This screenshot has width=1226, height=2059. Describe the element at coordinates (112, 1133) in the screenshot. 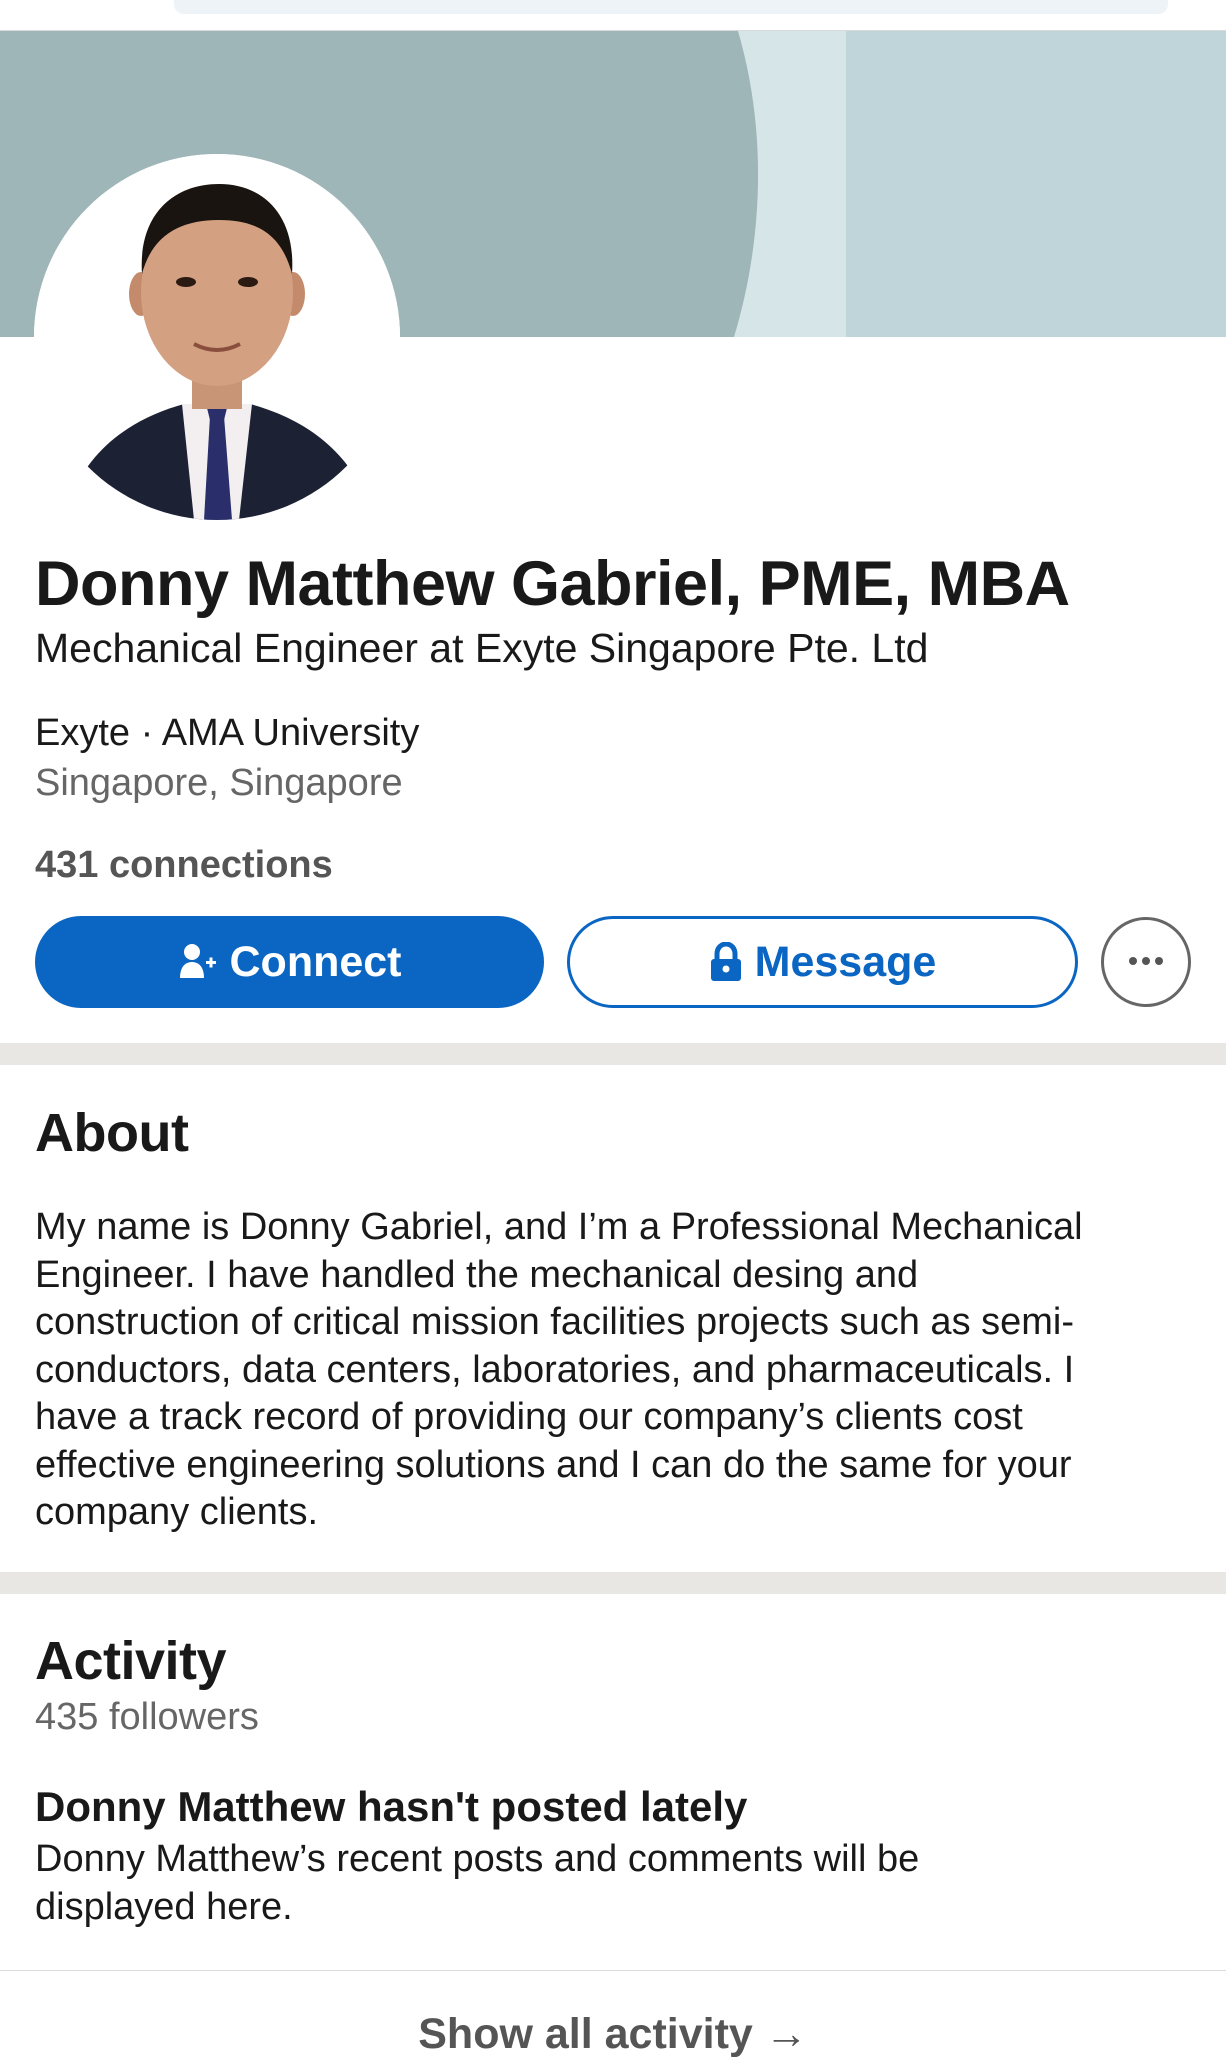

I see `about-title: About` at that location.